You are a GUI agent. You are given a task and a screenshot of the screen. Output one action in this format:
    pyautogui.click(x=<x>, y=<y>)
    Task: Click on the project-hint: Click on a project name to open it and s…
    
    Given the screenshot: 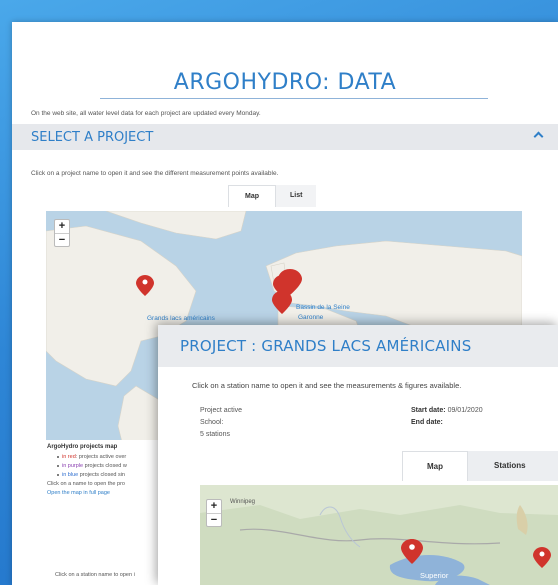 What is the action you would take?
    pyautogui.click(x=155, y=173)
    